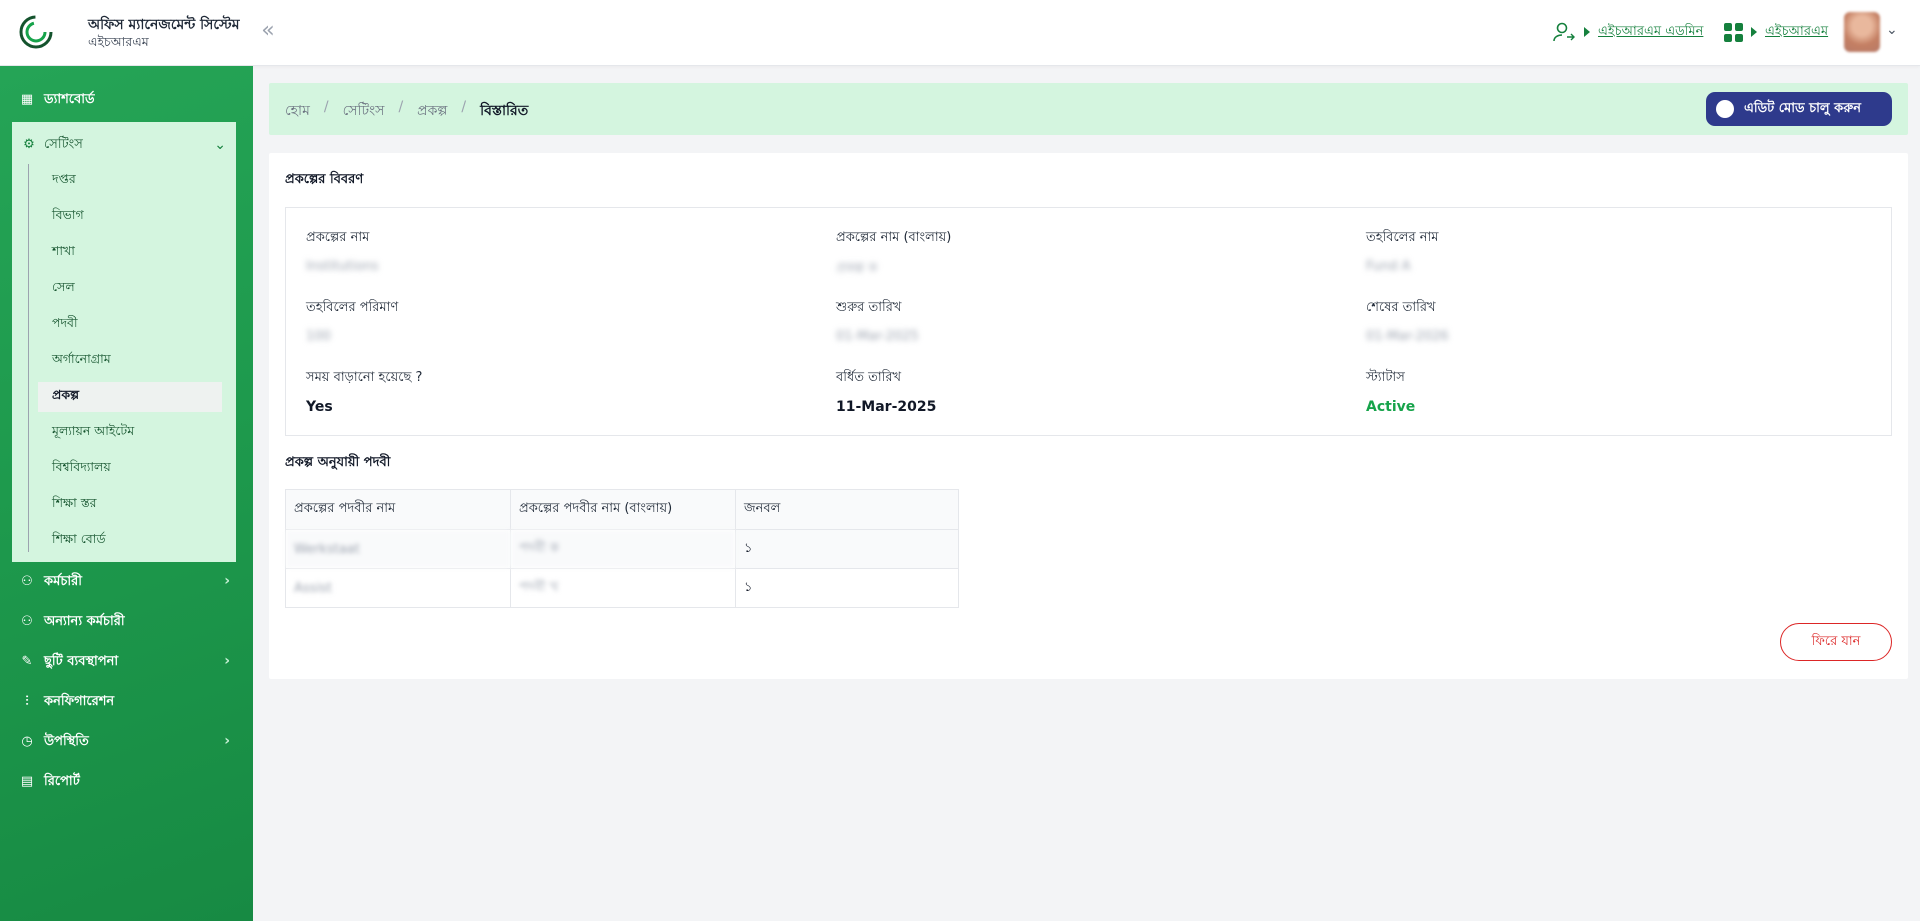 The height and width of the screenshot is (921, 1920). Describe the element at coordinates (130, 541) in the screenshot. I see `settings-item-education-board: শিক্ষা বোর্ড` at that location.